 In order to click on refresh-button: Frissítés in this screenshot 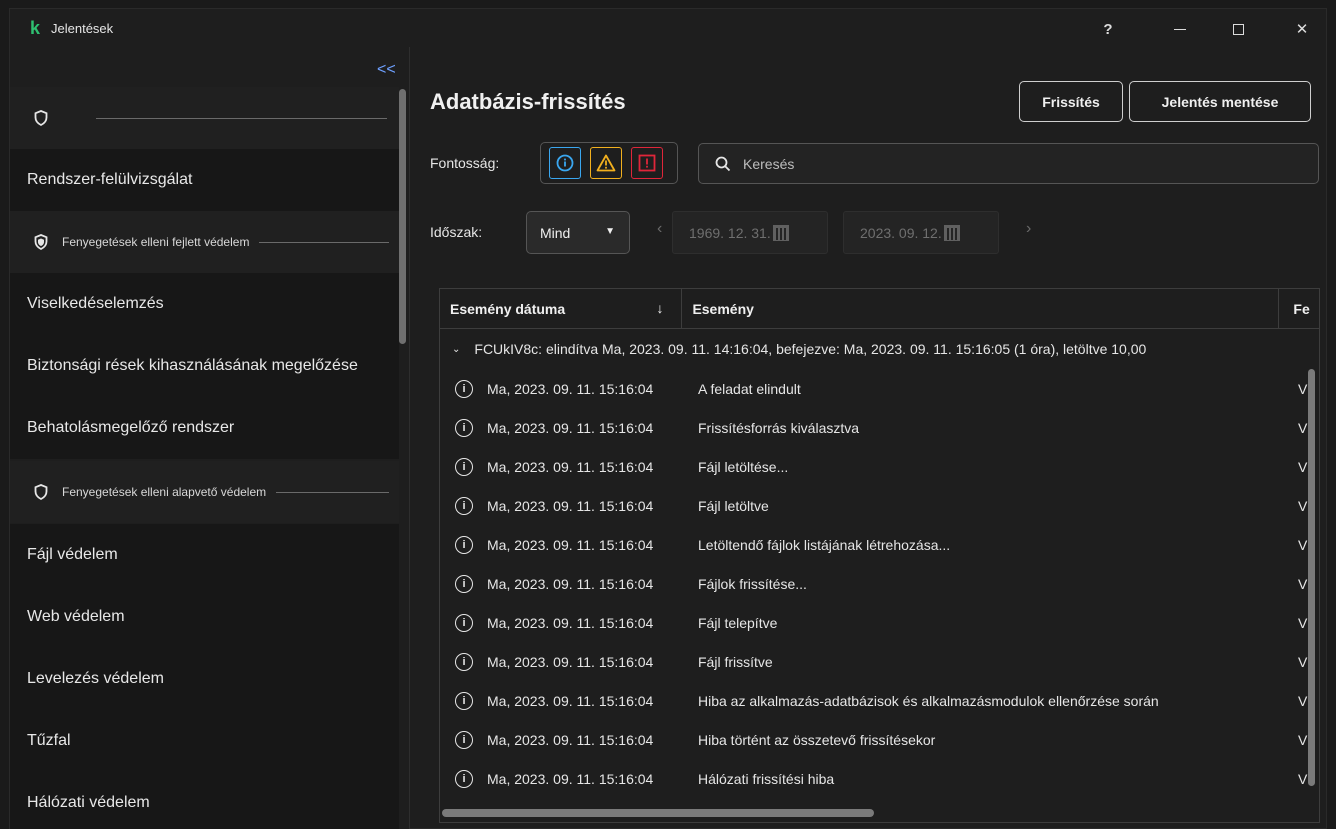, I will do `click(1071, 101)`.